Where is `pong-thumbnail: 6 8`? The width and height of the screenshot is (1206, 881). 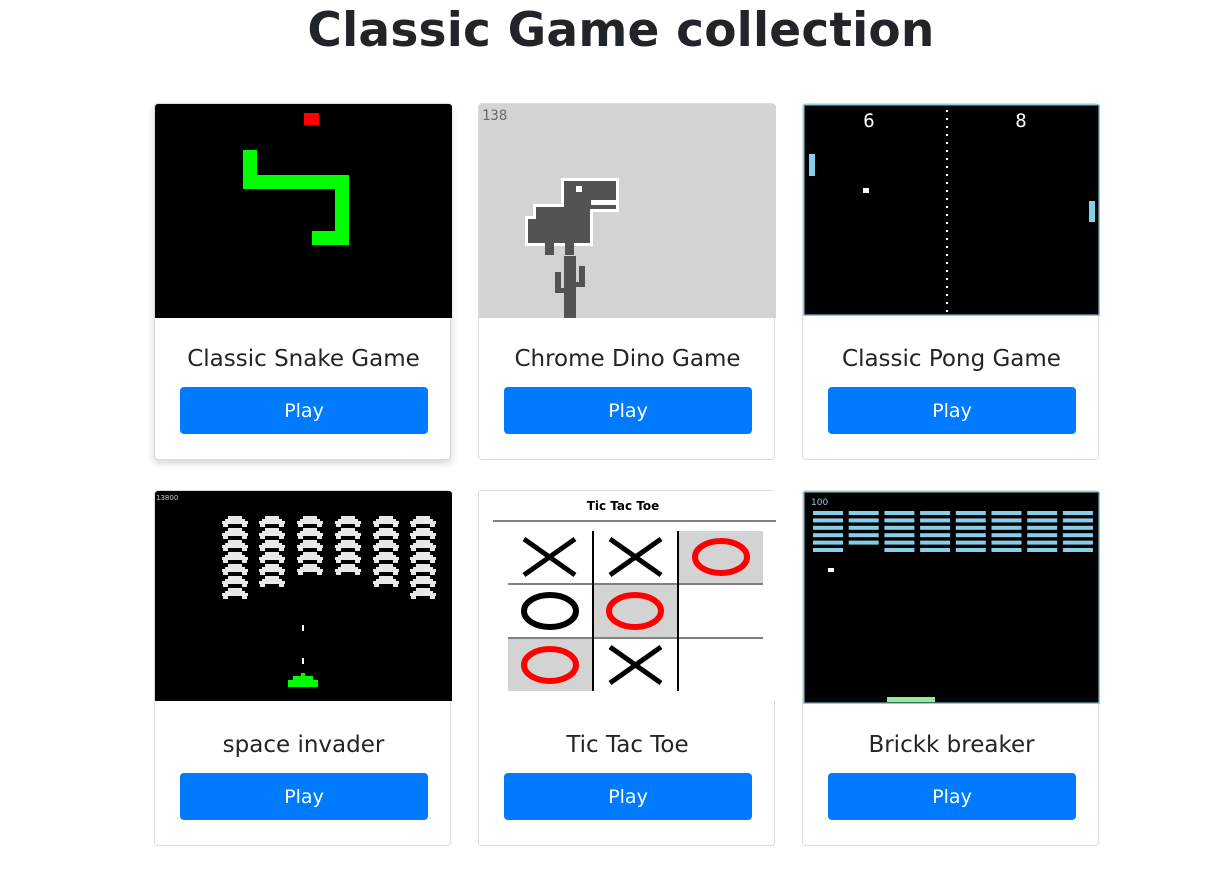 pong-thumbnail: 6 8 is located at coordinates (951, 210).